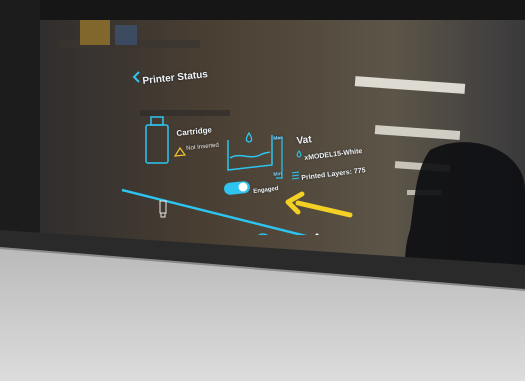 The height and width of the screenshot is (381, 525). Describe the element at coordinates (180, 151) in the screenshot. I see `warning-icon` at that location.